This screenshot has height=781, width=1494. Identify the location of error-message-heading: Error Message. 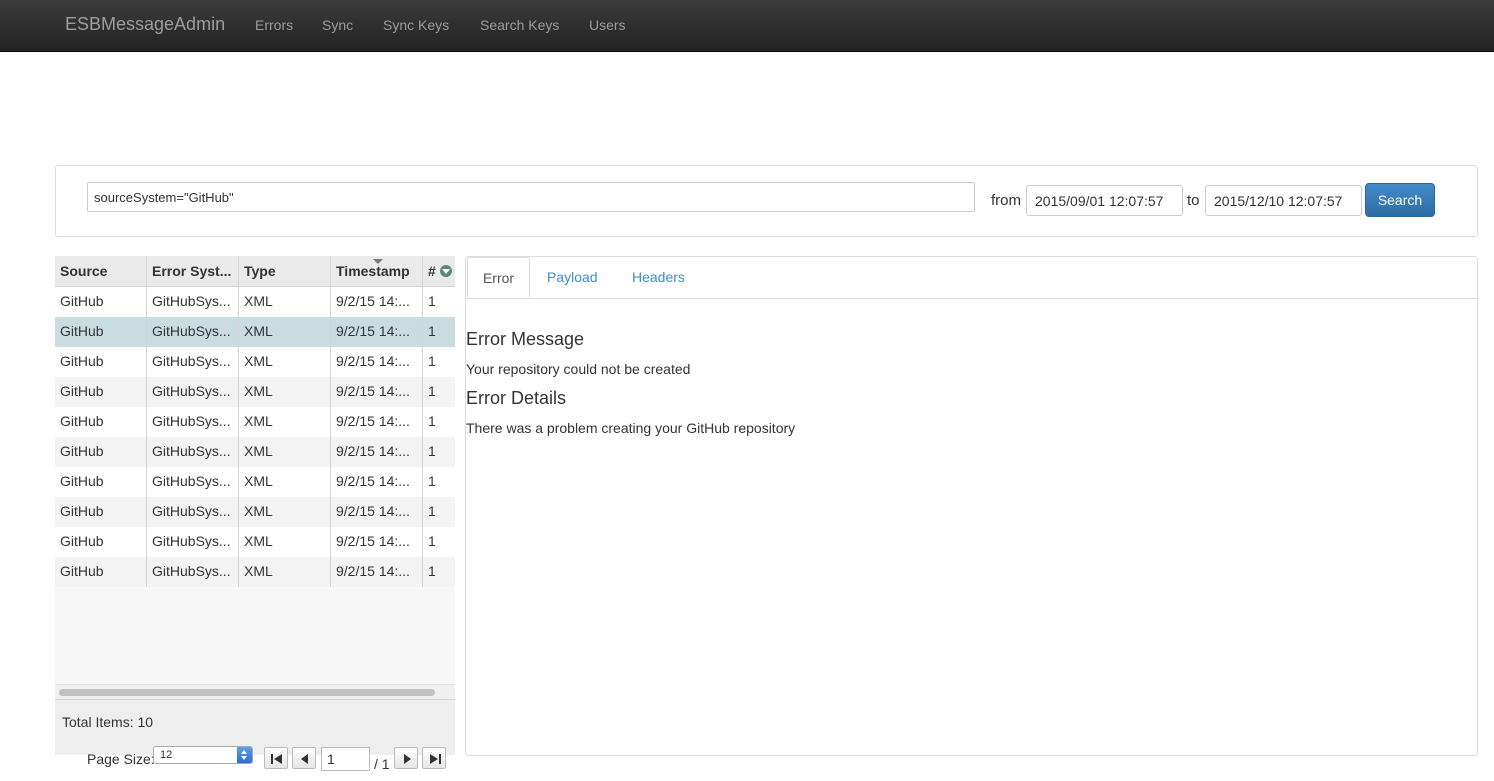
(525, 339).